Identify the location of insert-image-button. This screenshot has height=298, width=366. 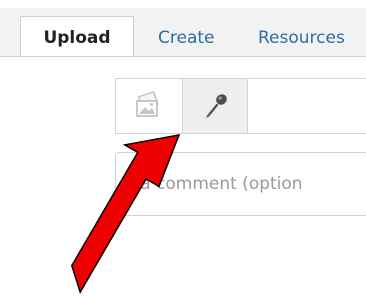
(149, 106).